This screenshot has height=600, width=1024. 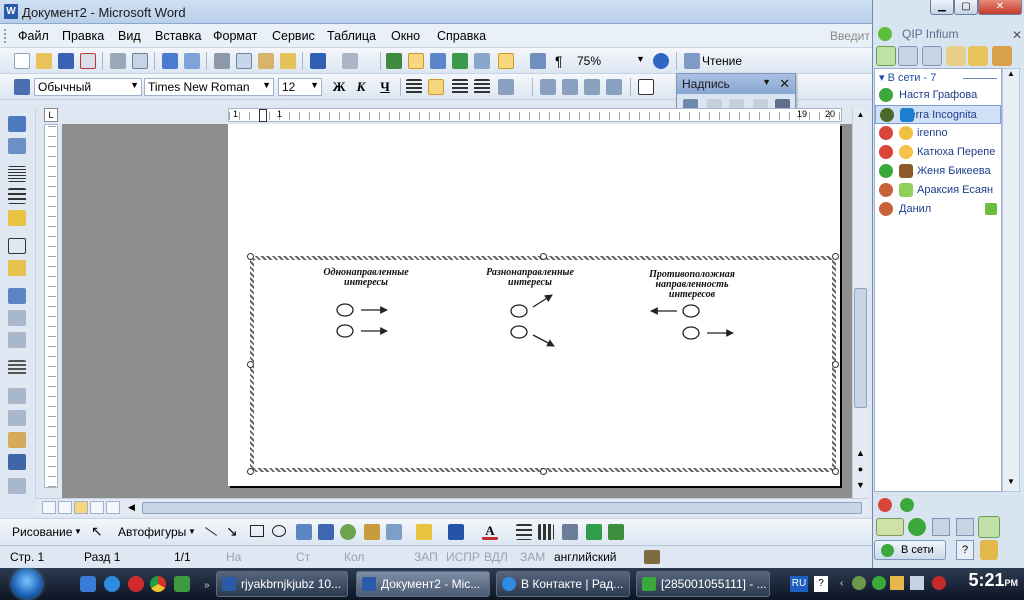 What do you see at coordinates (532, 557) in the screenshot?
I see `status-ovr: ЗАМ` at bounding box center [532, 557].